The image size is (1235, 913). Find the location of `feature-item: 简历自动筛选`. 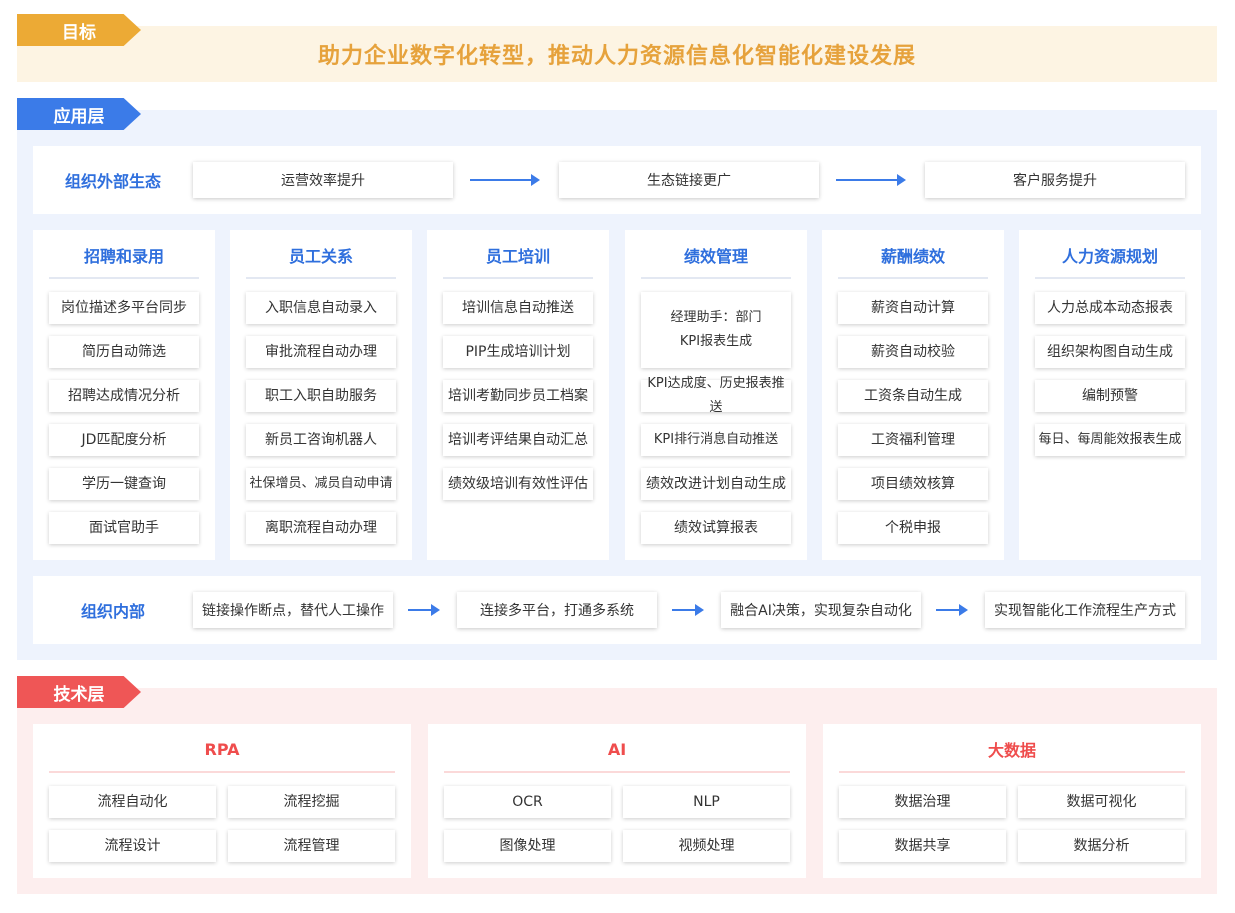

feature-item: 简历自动筛选 is located at coordinates (124, 352).